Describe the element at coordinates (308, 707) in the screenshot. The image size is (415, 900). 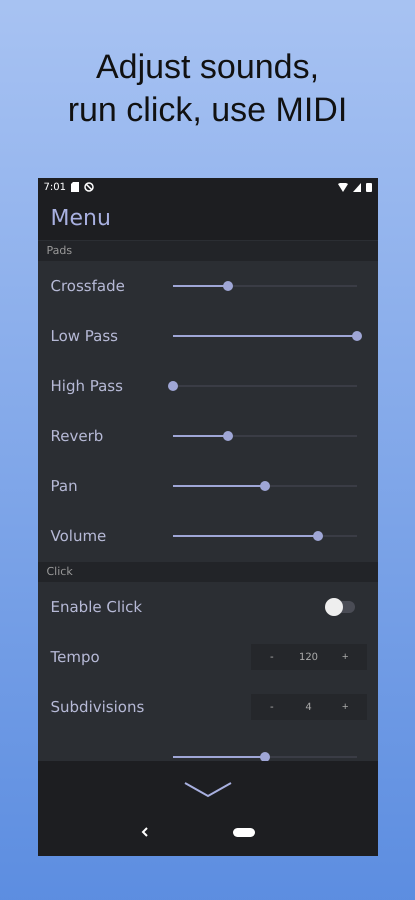
I see `stepper-value: 4` at that location.